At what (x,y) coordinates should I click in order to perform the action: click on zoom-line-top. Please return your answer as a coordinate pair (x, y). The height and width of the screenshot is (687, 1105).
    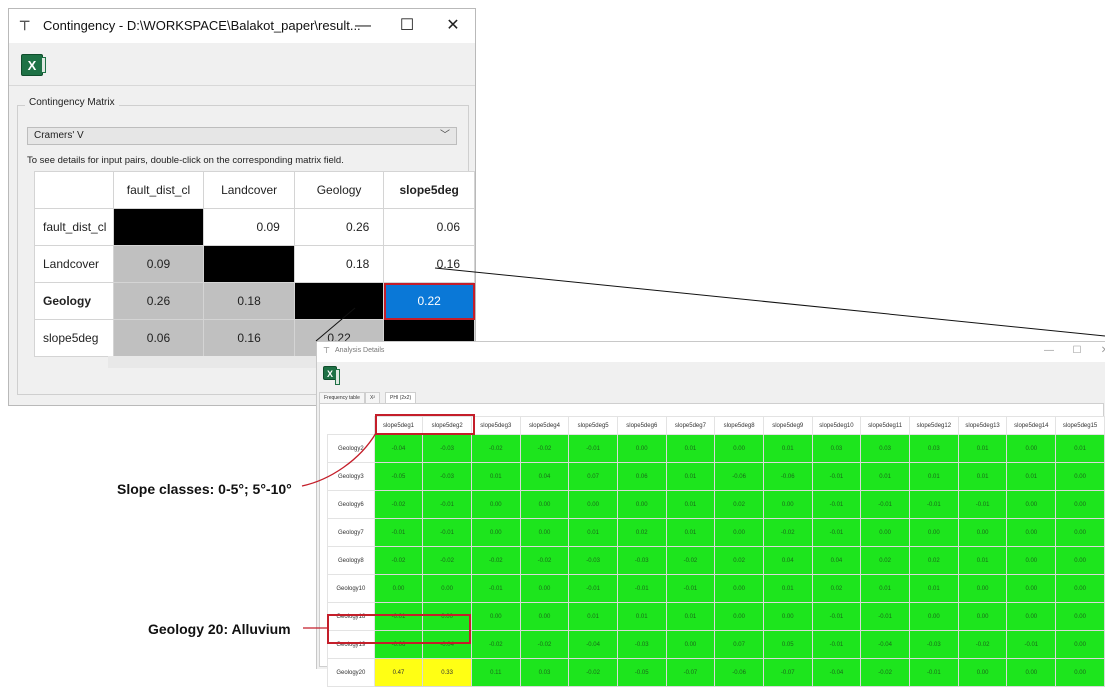
    Looking at the image, I should click on (769, 302).